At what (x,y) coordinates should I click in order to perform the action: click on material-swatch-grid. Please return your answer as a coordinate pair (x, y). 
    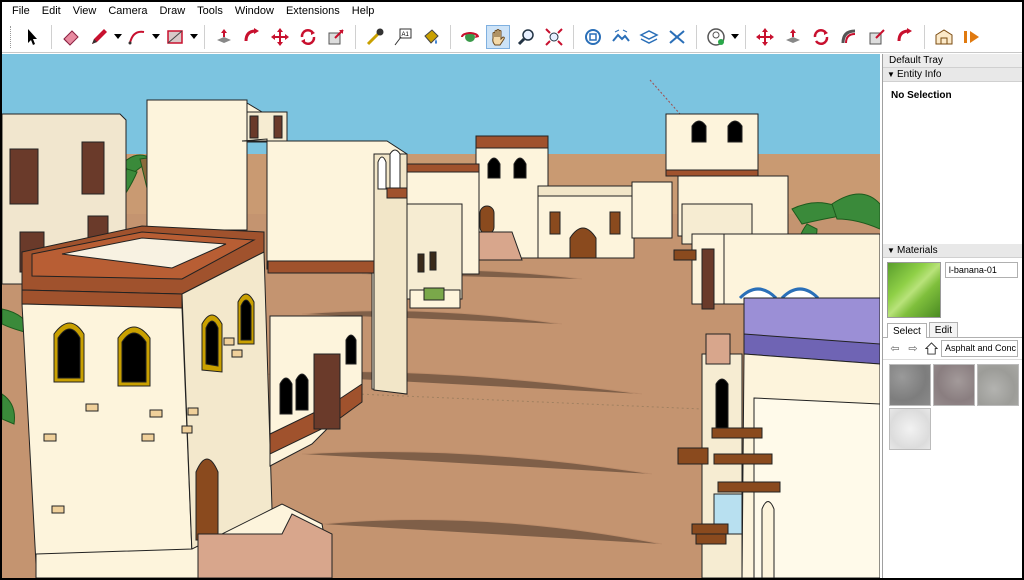
    Looking at the image, I should click on (952, 407).